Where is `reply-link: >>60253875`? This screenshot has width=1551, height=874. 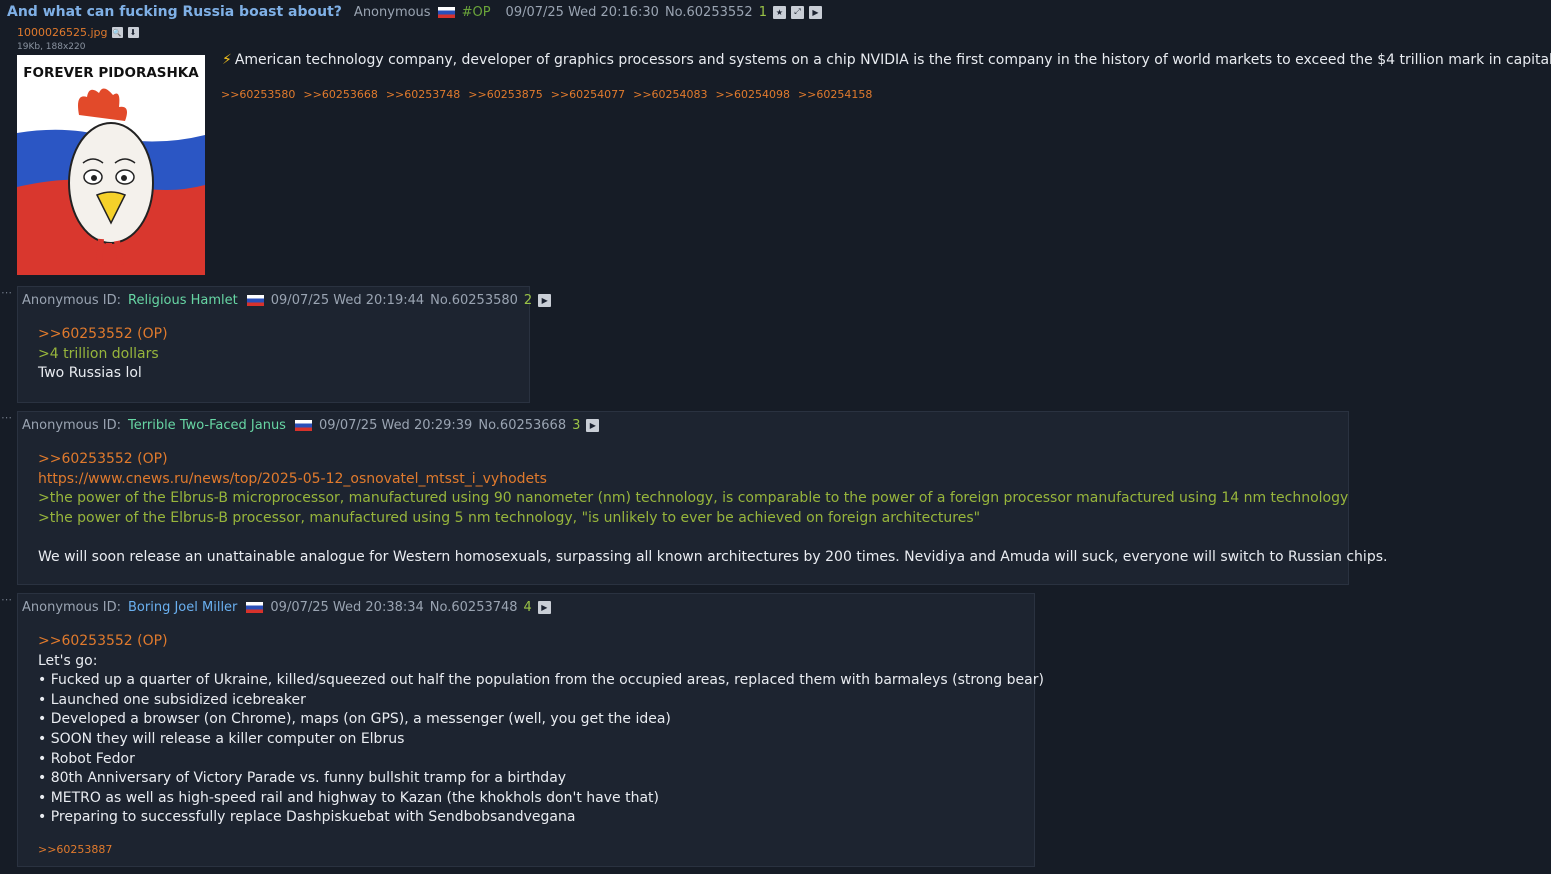 reply-link: >>60253875 is located at coordinates (505, 94).